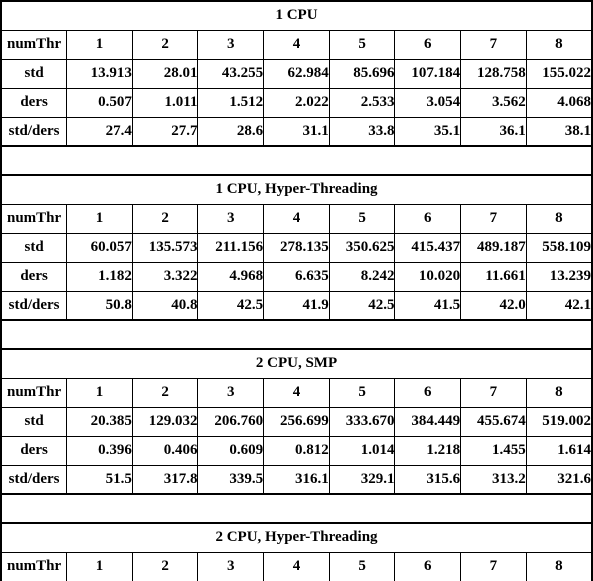 The width and height of the screenshot is (593, 581). I want to click on cell-std-8: 558.109, so click(559, 247).